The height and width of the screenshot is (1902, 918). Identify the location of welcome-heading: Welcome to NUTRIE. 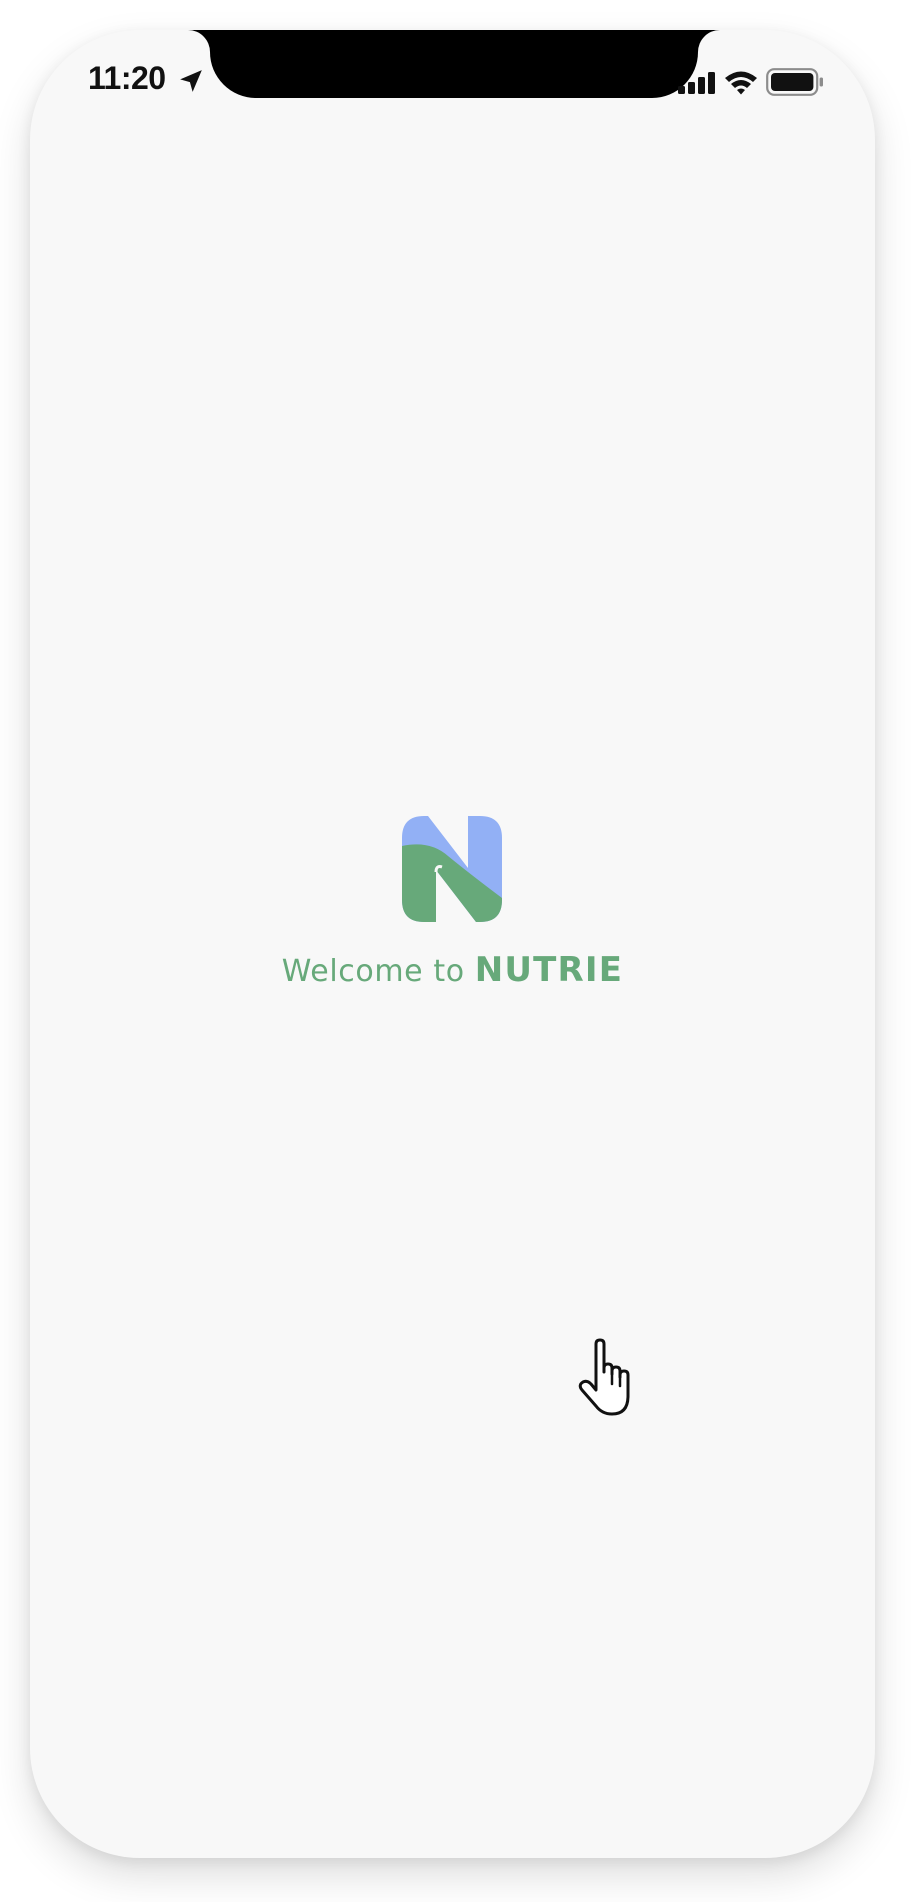
(452, 970).